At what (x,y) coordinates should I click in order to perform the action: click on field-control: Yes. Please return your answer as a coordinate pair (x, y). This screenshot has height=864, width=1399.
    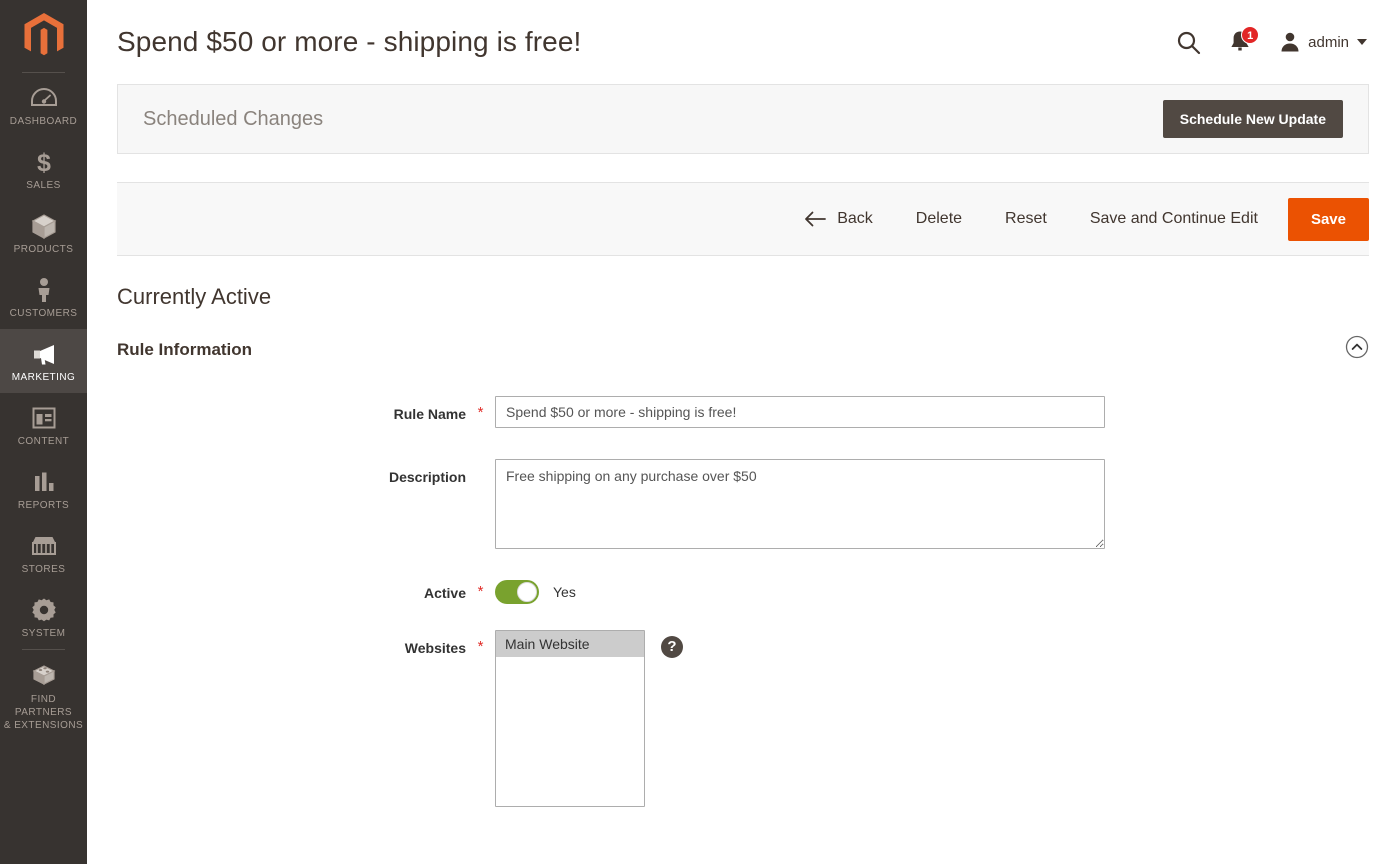
    Looking at the image, I should click on (535, 589).